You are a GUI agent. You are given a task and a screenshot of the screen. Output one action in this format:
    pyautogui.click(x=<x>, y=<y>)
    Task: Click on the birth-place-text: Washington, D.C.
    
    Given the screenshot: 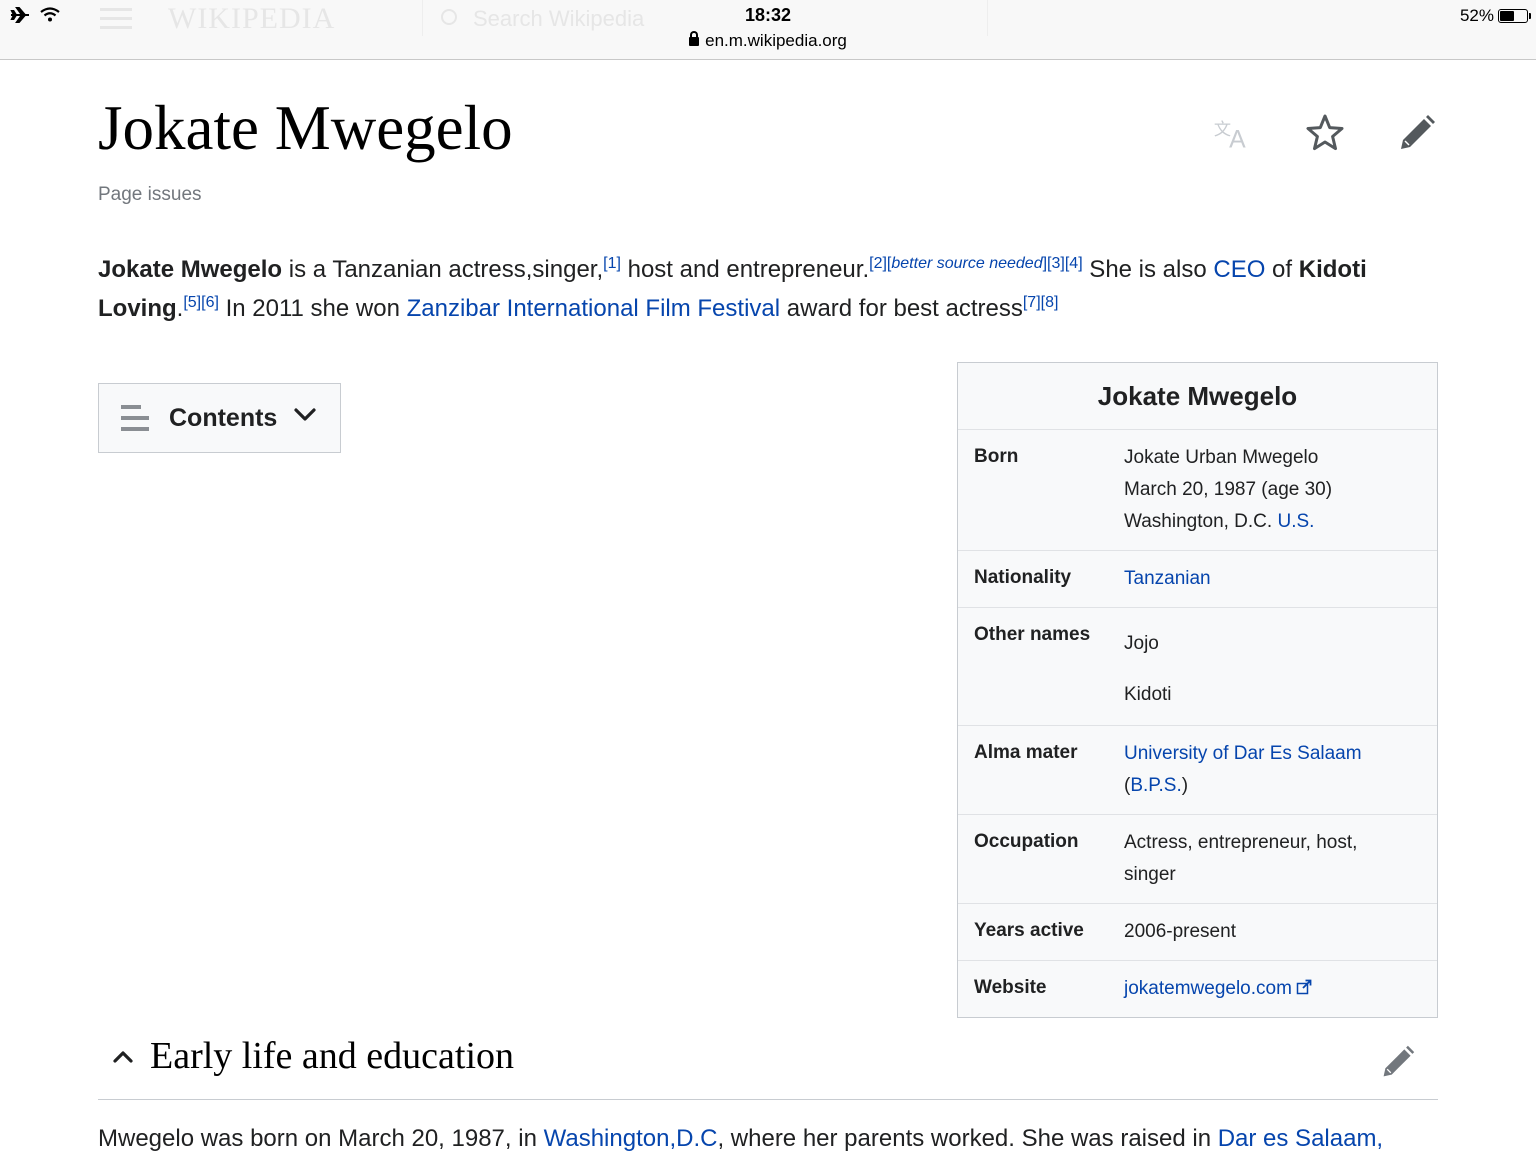 What is the action you would take?
    pyautogui.click(x=1201, y=521)
    